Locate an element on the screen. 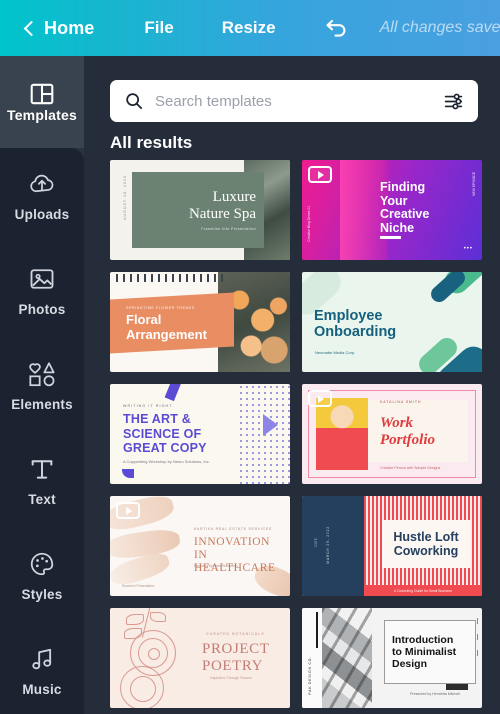 Image resolution: width=500 pixels, height=714 pixels. sidebar-item-music: Music is located at coordinates (42, 668).